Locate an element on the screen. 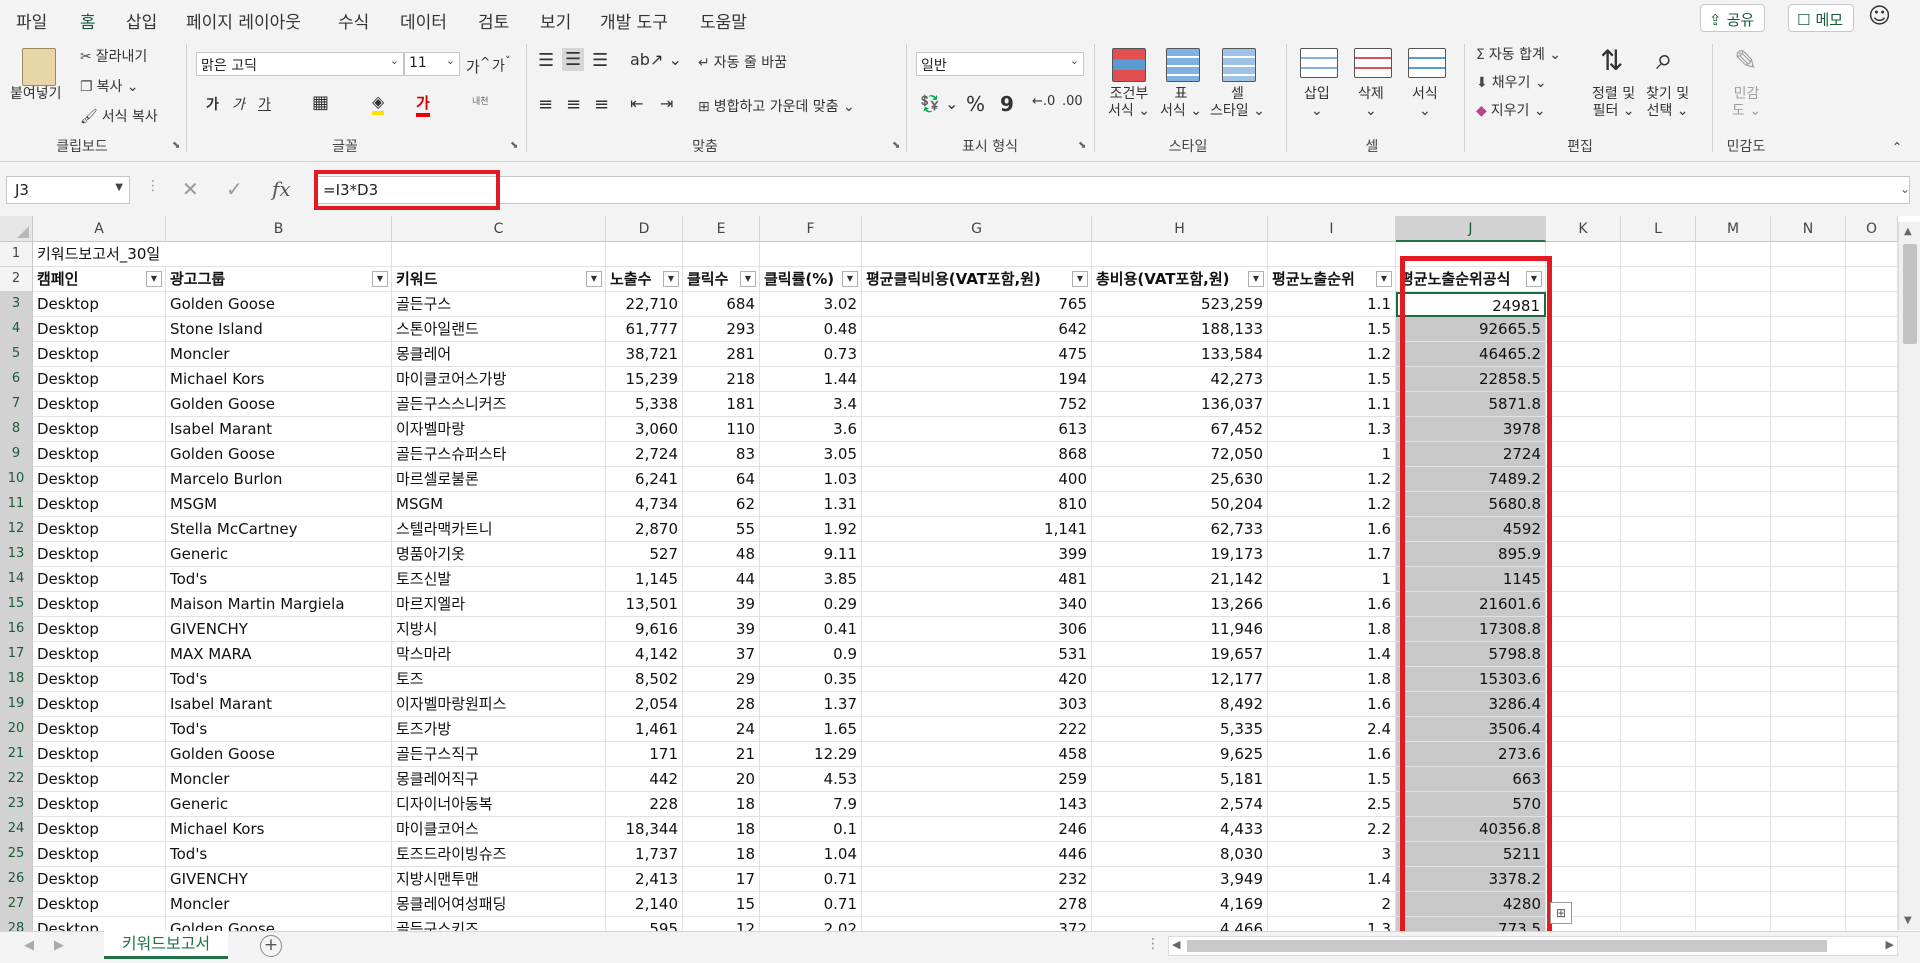  data-cell: Isabel Marant is located at coordinates (279, 429).